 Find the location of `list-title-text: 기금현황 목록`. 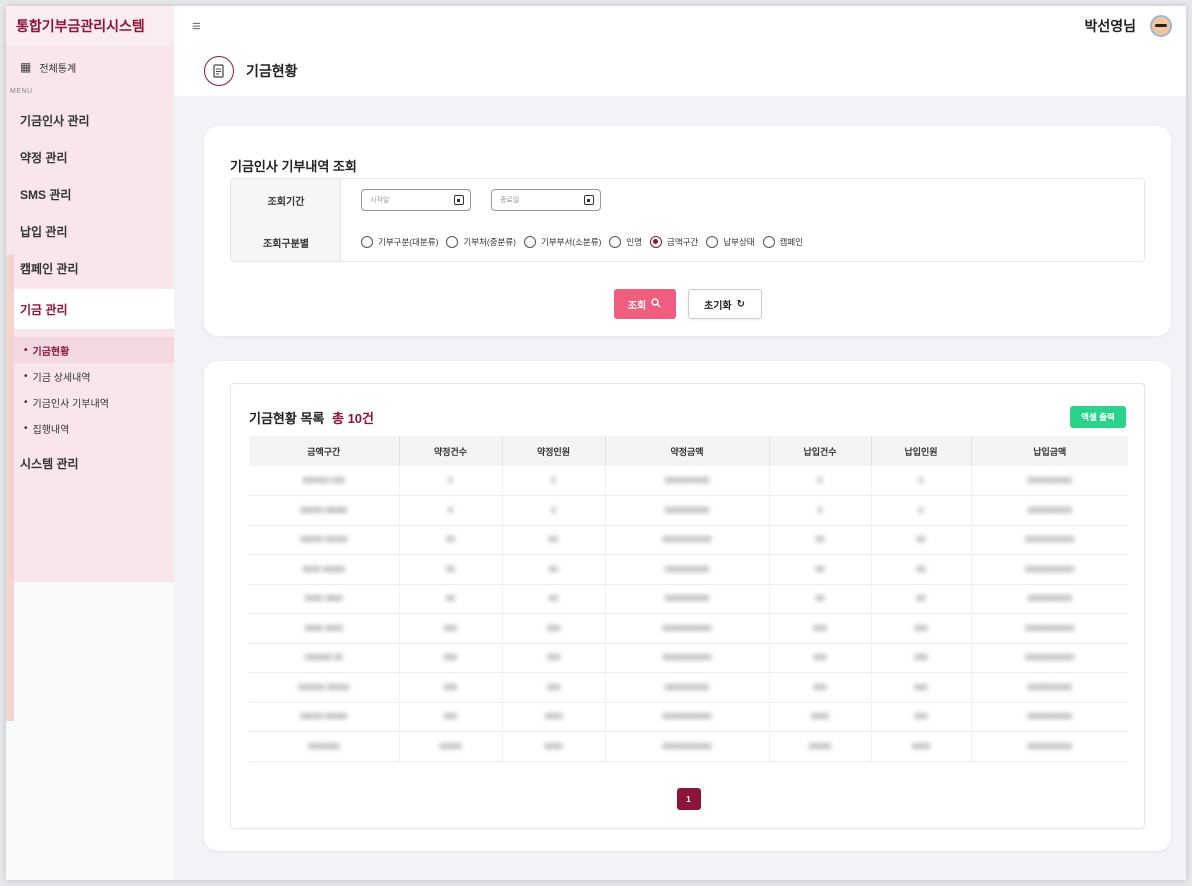

list-title-text: 기금현황 목록 is located at coordinates (287, 418).